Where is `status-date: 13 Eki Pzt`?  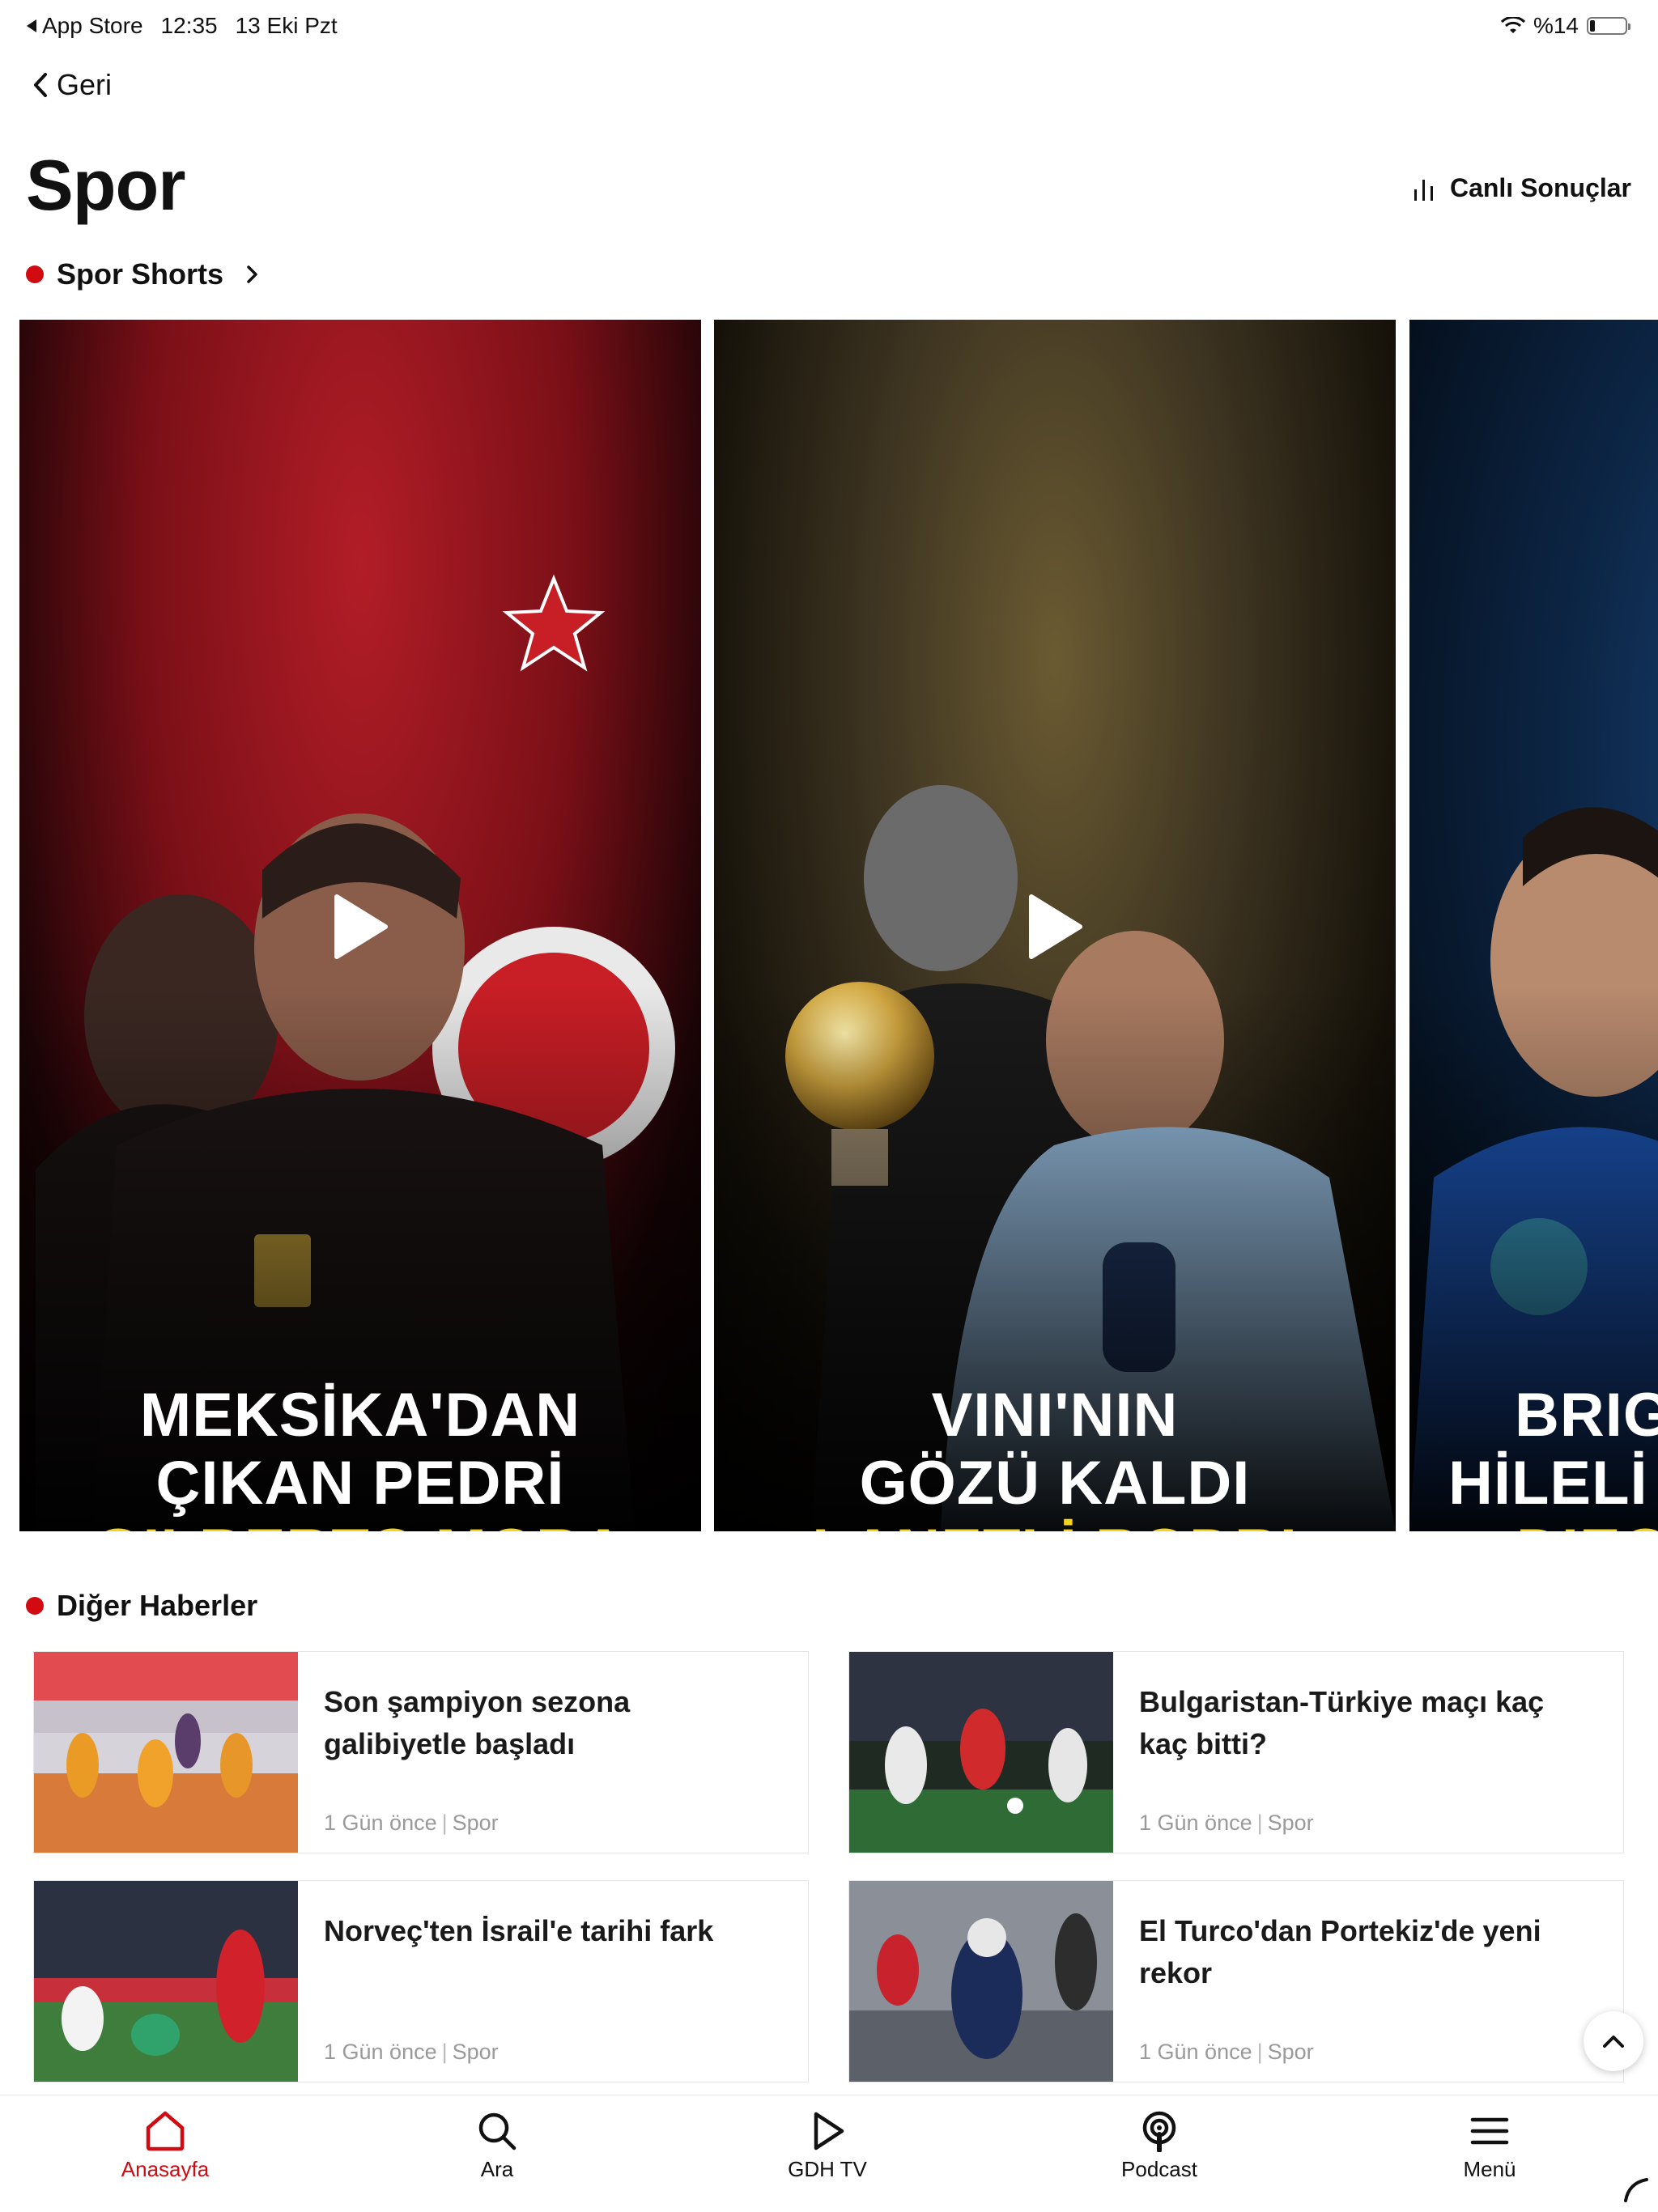
status-date: 13 Eki Pzt is located at coordinates (286, 25).